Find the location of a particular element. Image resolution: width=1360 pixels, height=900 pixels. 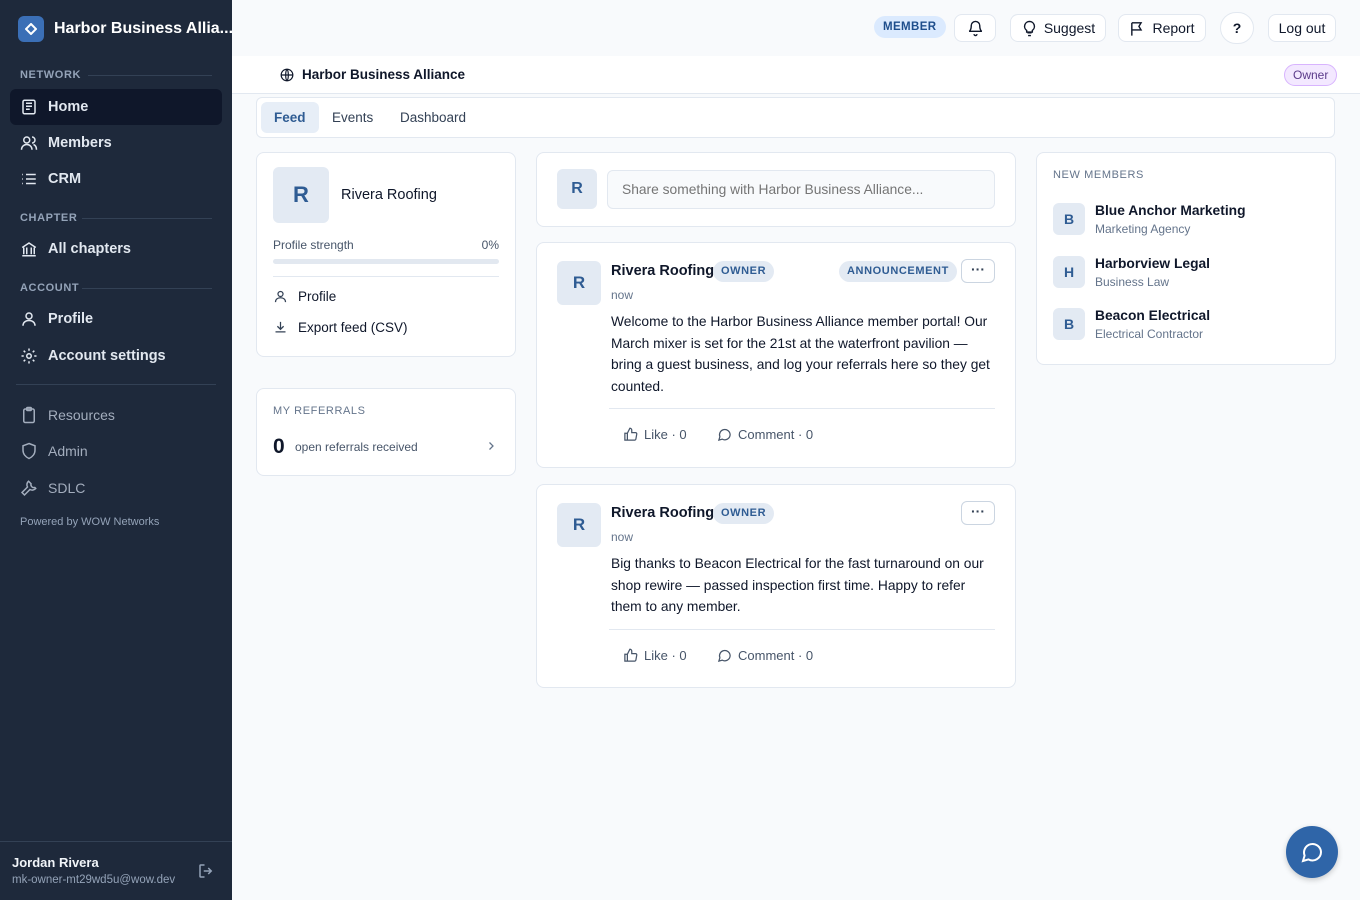

network-header: Harbor Business Alliance Owner is located at coordinates (796, 75).